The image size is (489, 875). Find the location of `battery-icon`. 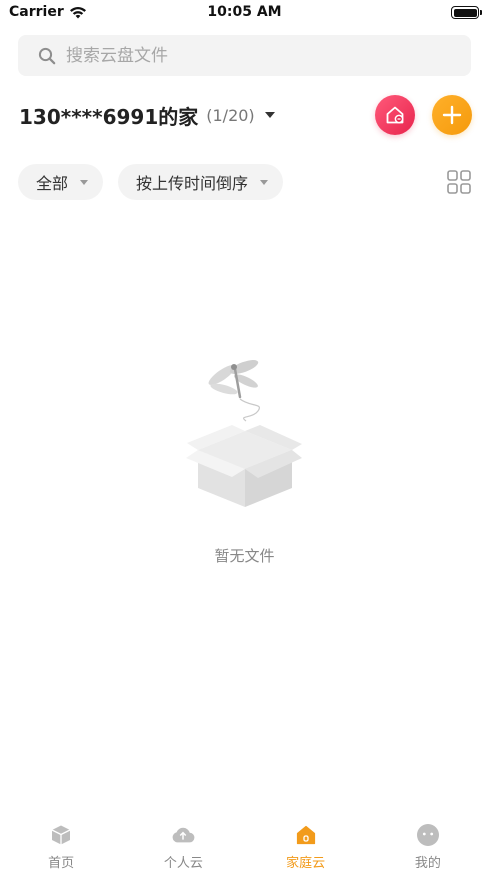

battery-icon is located at coordinates (466, 12).